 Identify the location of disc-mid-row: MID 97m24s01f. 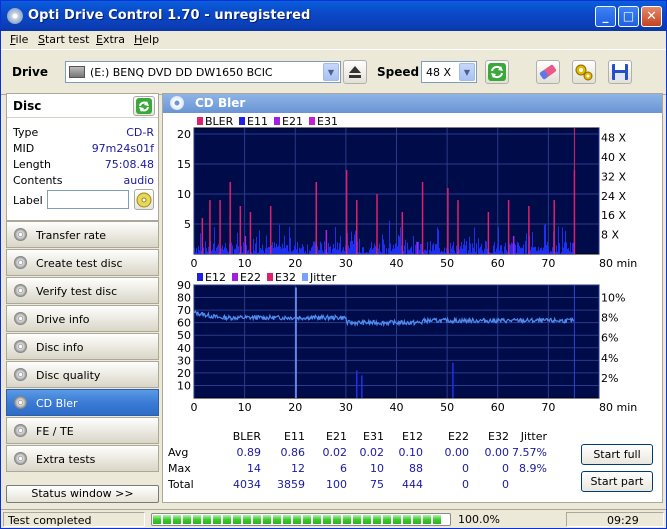
(85, 149).